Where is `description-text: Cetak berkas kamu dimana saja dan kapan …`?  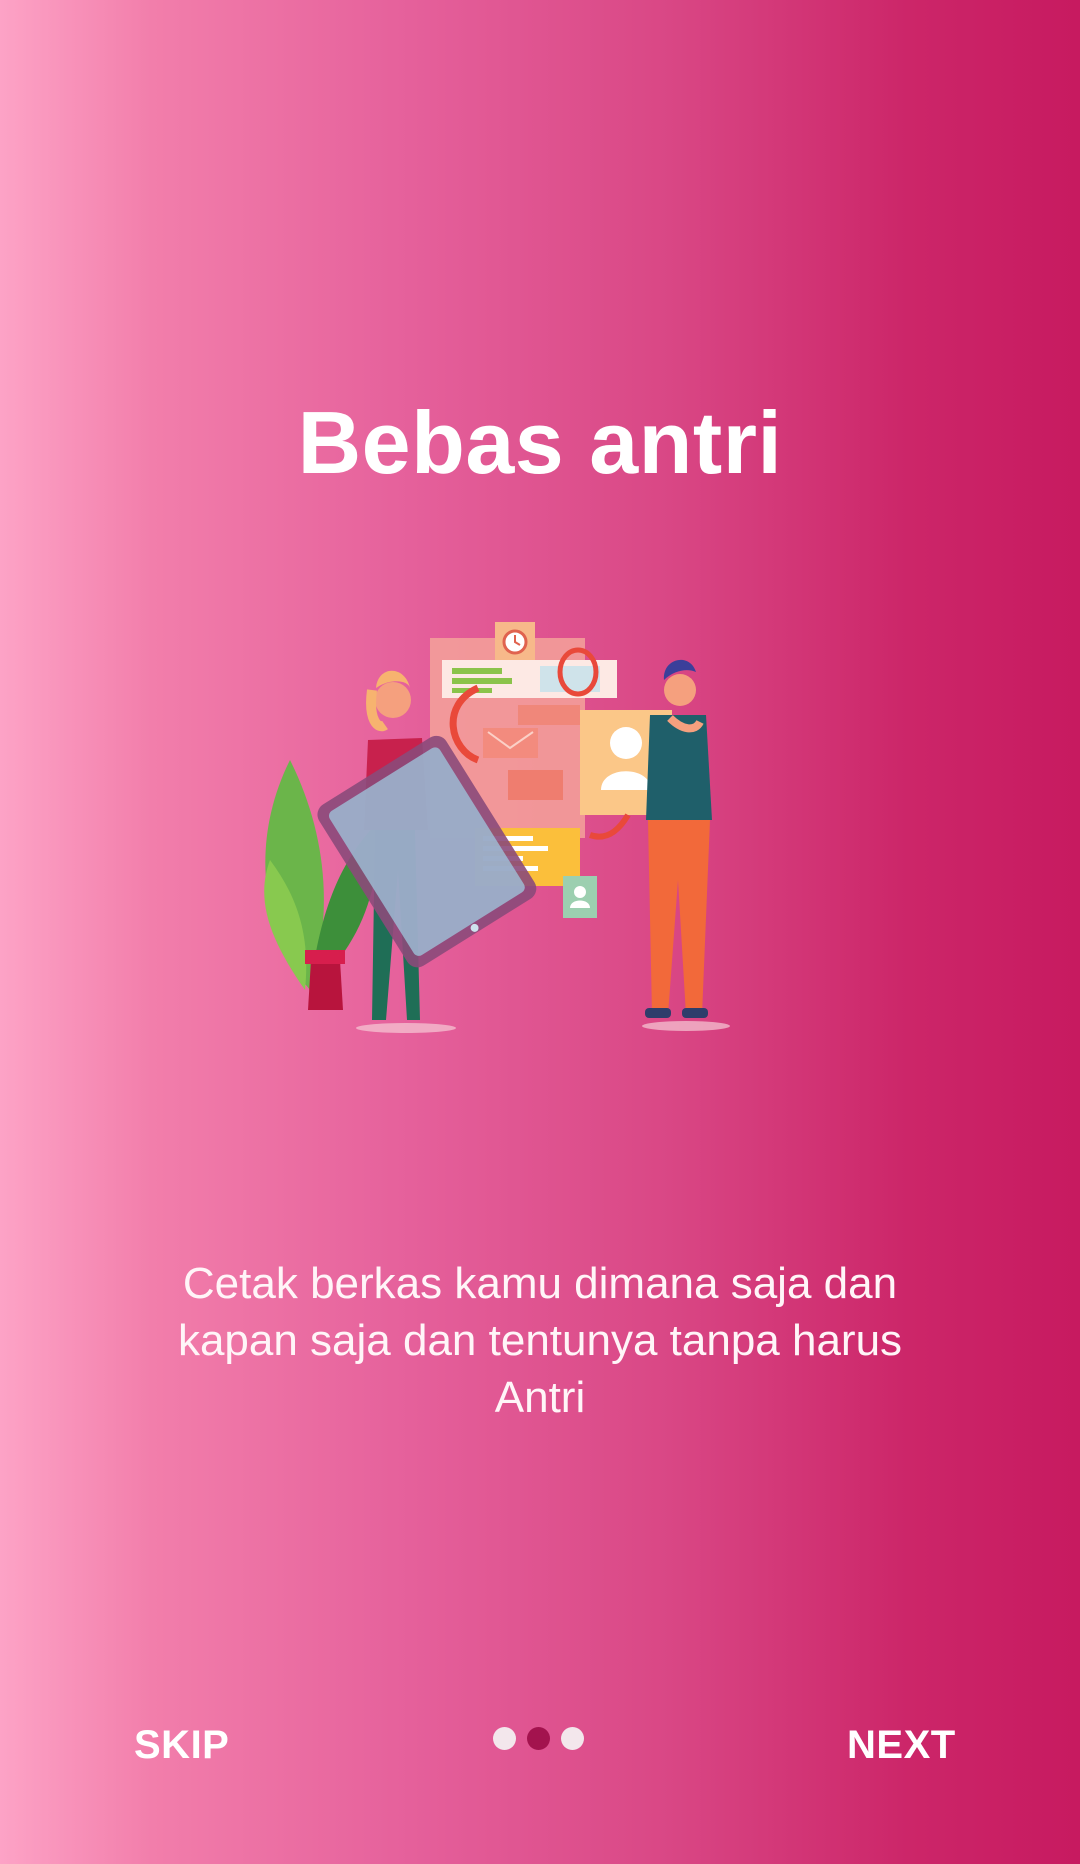
description-text: Cetak berkas kamu dimana saja dan kapan … is located at coordinates (540, 1340).